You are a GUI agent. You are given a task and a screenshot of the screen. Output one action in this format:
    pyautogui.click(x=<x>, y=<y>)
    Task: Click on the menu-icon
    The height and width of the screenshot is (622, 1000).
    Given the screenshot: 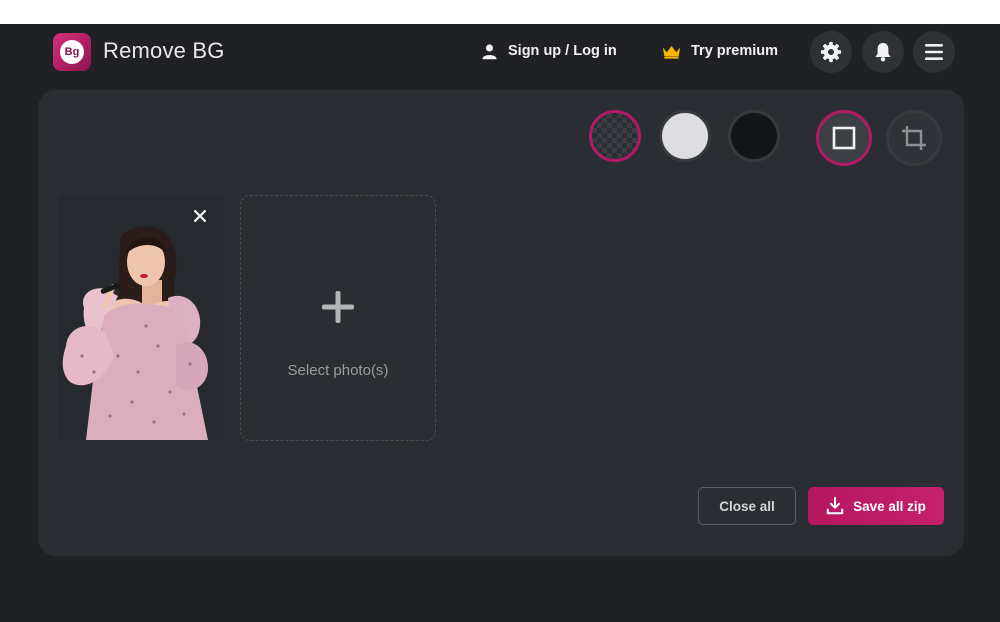 What is the action you would take?
    pyautogui.click(x=934, y=52)
    